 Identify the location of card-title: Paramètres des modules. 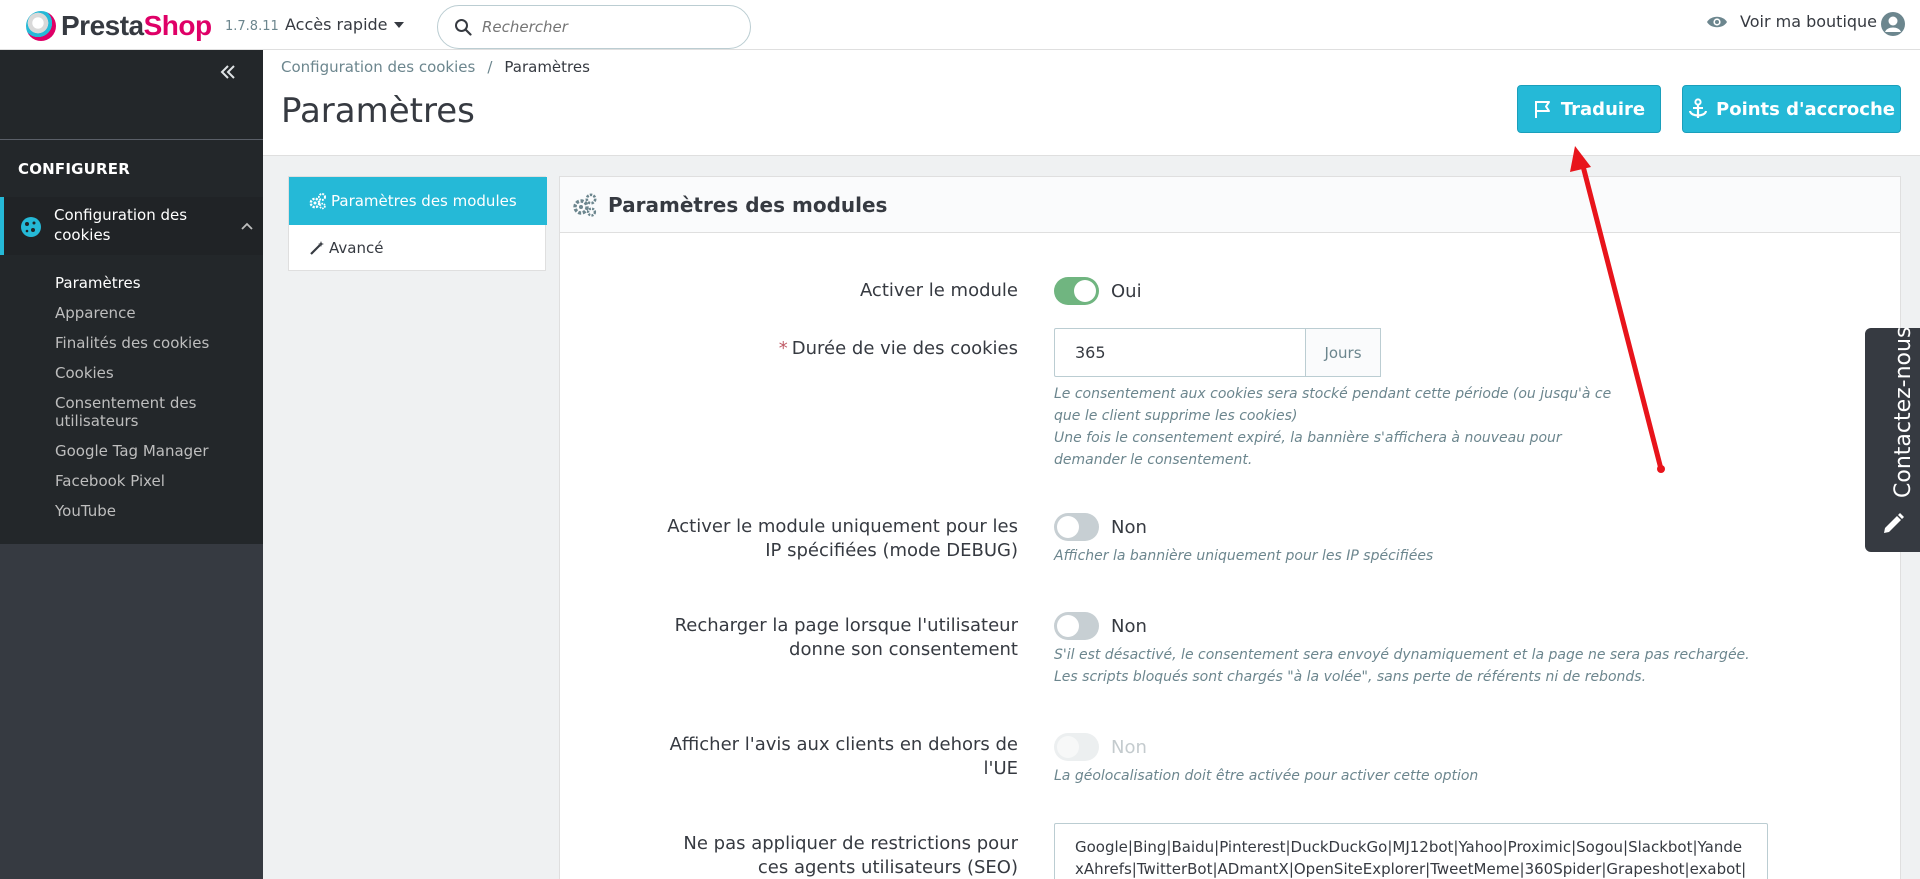
(748, 204).